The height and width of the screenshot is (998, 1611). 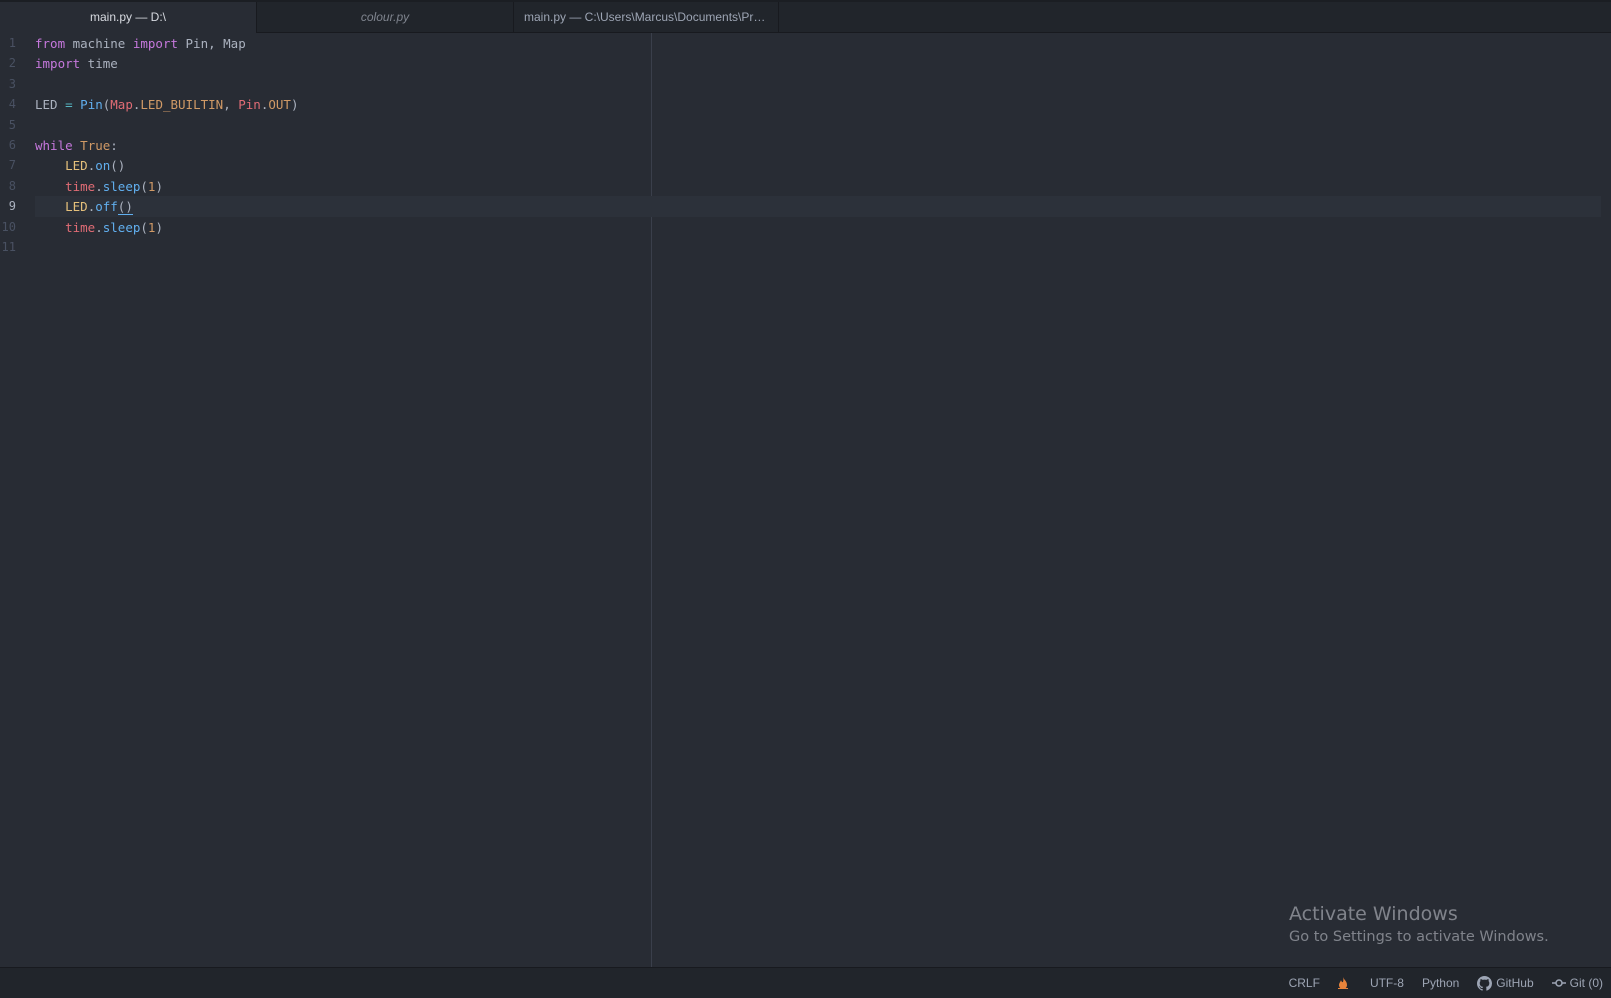 I want to click on github-label: GitHub, so click(x=1515, y=983).